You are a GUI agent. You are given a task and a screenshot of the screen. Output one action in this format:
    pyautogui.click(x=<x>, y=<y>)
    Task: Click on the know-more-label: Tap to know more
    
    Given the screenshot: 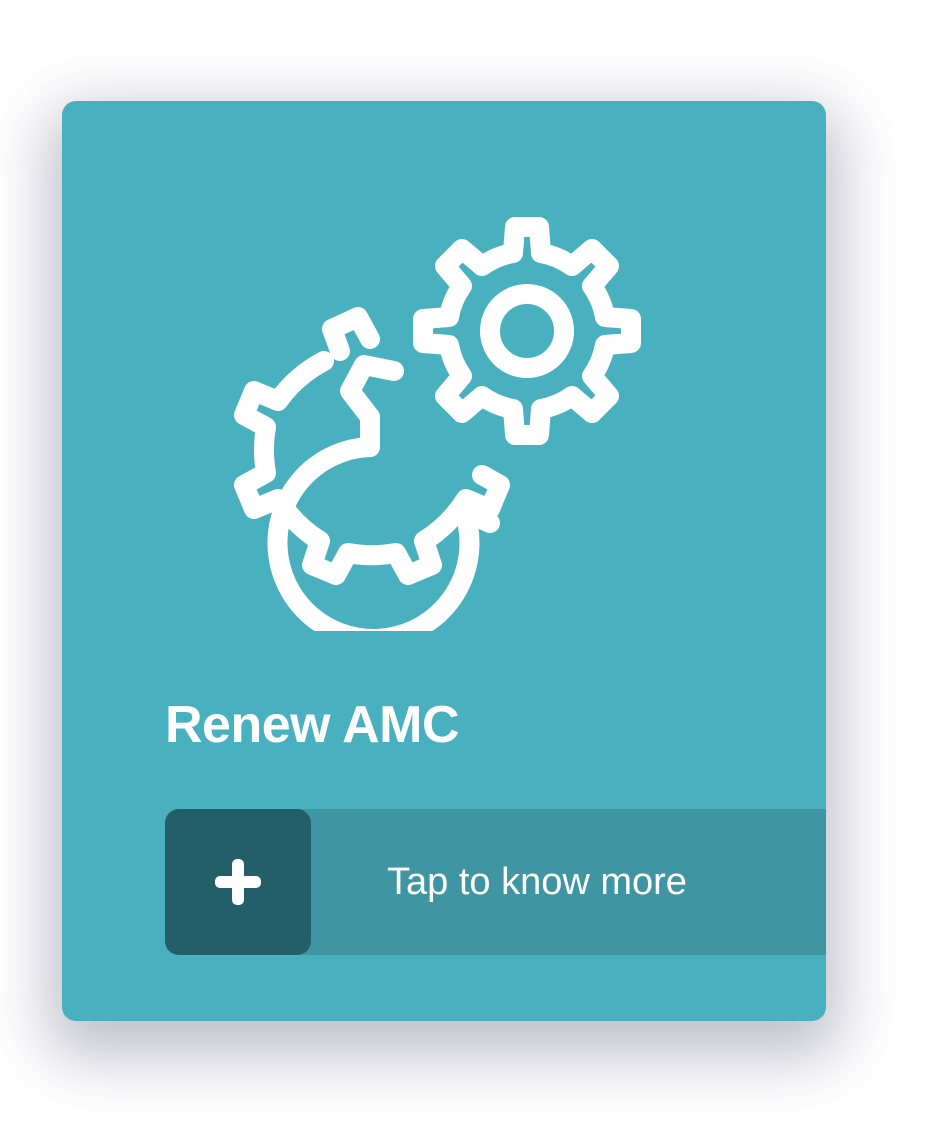 What is the action you would take?
    pyautogui.click(x=537, y=882)
    